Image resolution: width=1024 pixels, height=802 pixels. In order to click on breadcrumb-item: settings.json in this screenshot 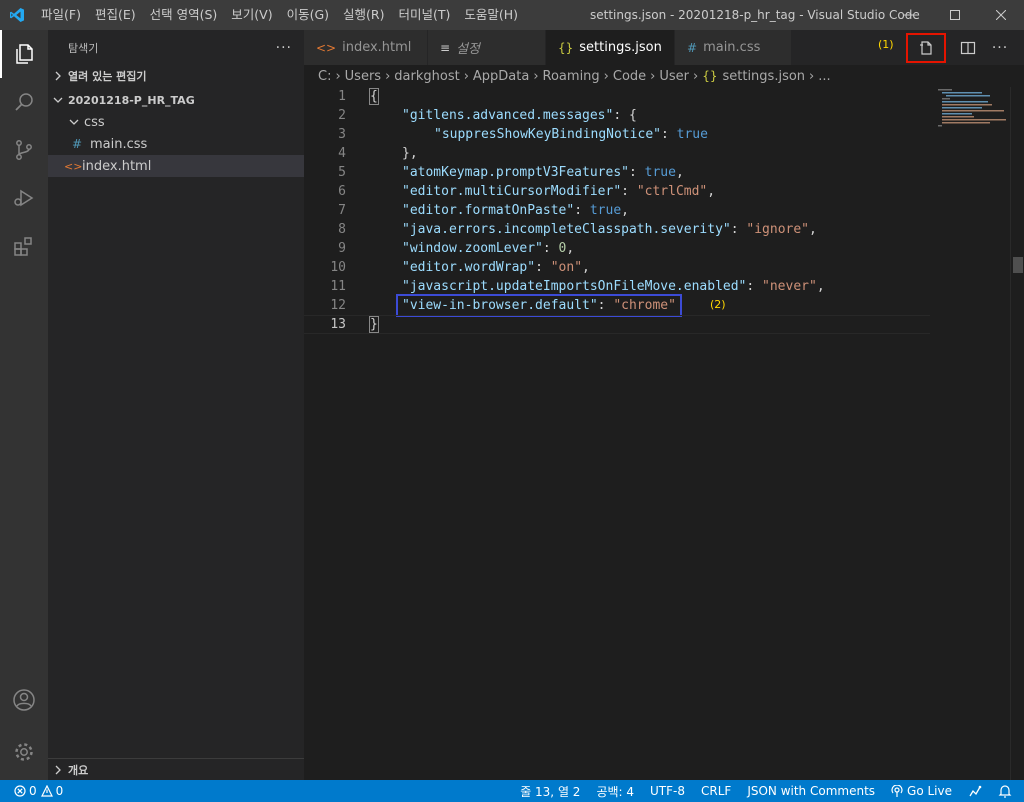, I will do `click(763, 76)`.